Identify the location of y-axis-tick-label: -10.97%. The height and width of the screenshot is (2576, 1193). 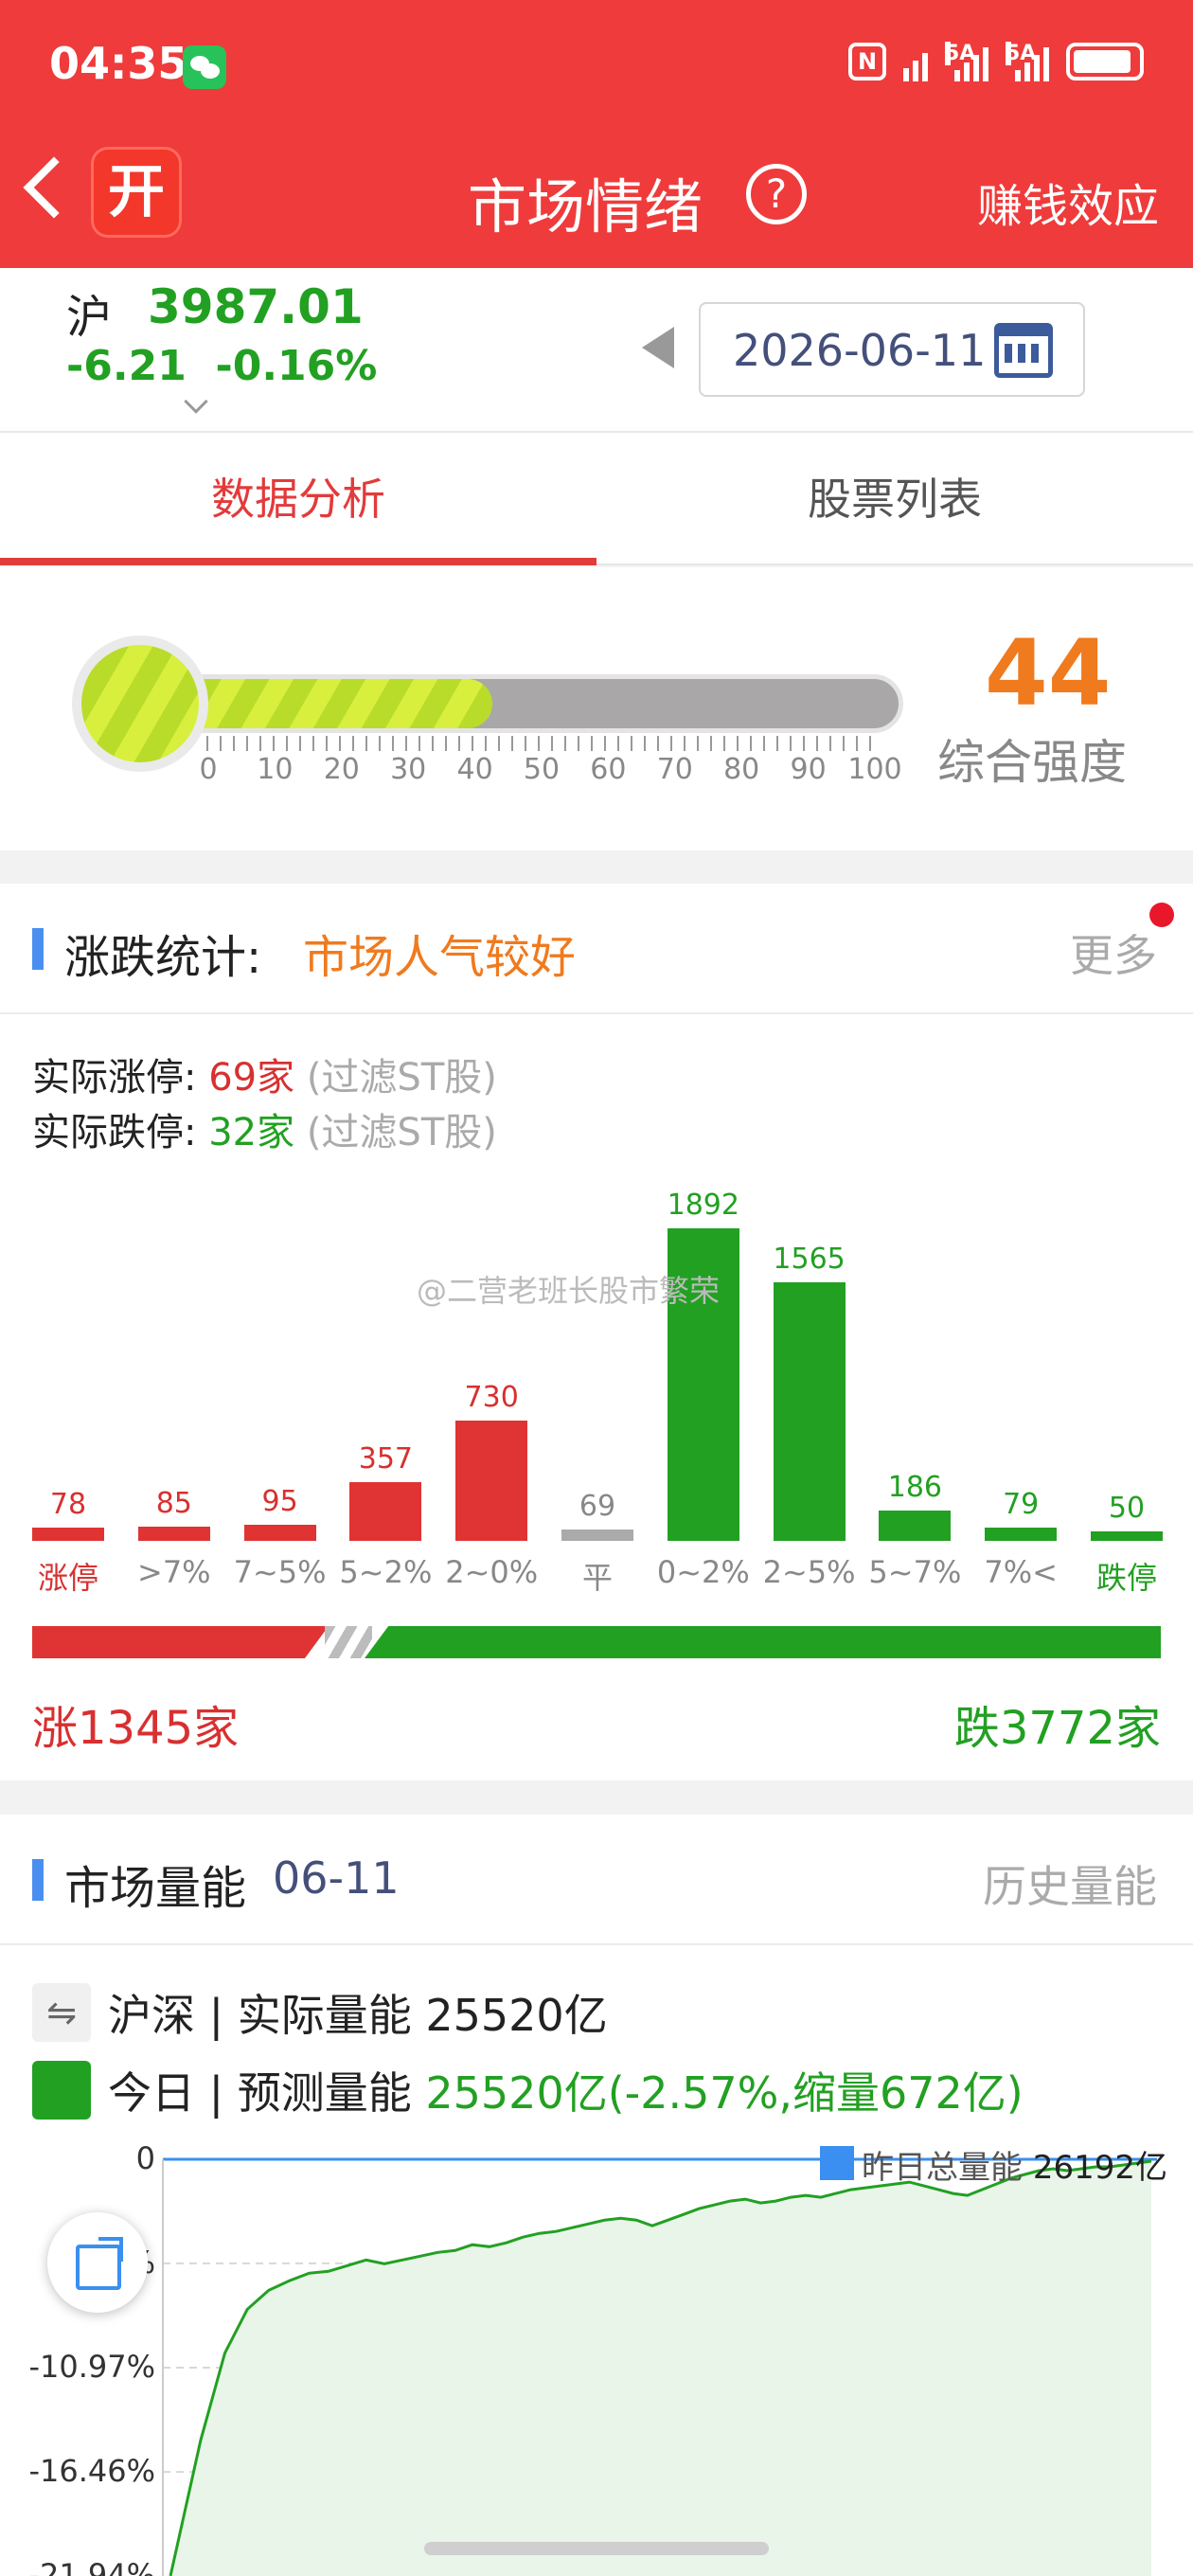
(91, 2367).